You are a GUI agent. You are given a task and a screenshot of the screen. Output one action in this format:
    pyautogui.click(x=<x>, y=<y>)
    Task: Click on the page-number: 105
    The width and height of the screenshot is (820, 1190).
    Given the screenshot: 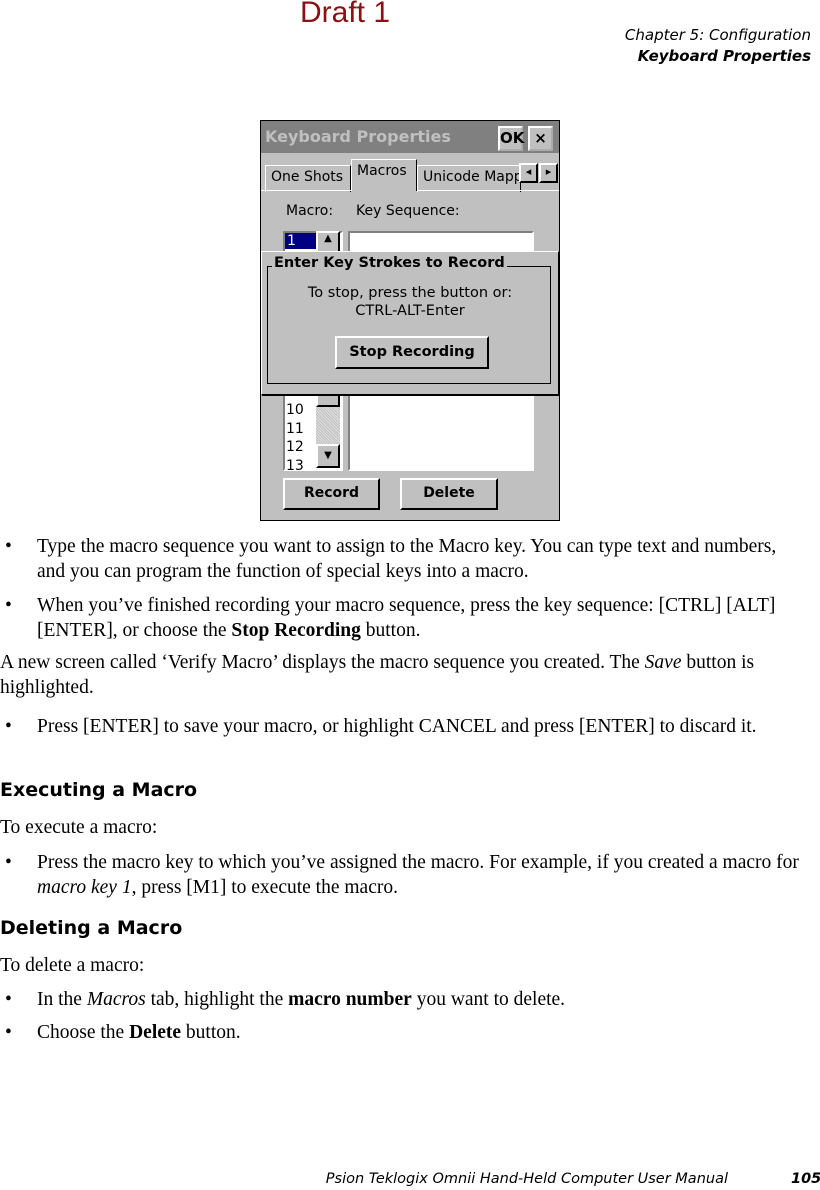 What is the action you would take?
    pyautogui.click(x=805, y=1179)
    